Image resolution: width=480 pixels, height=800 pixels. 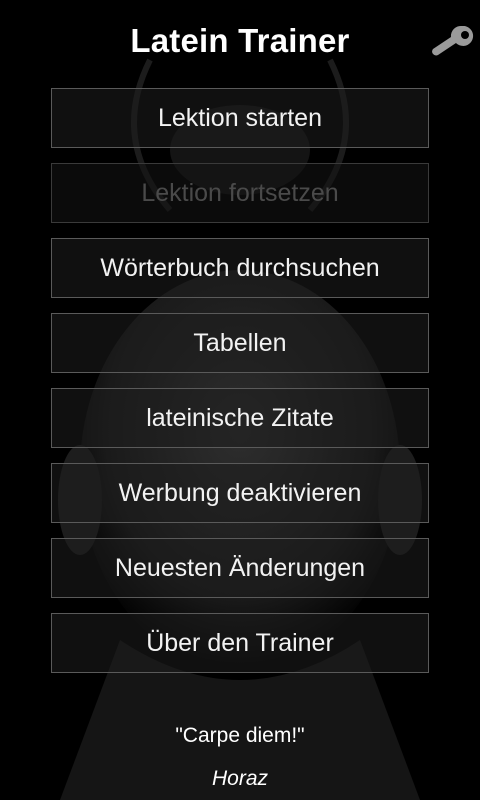 I want to click on disable-ads-button: Werbung deaktivieren, so click(x=240, y=493).